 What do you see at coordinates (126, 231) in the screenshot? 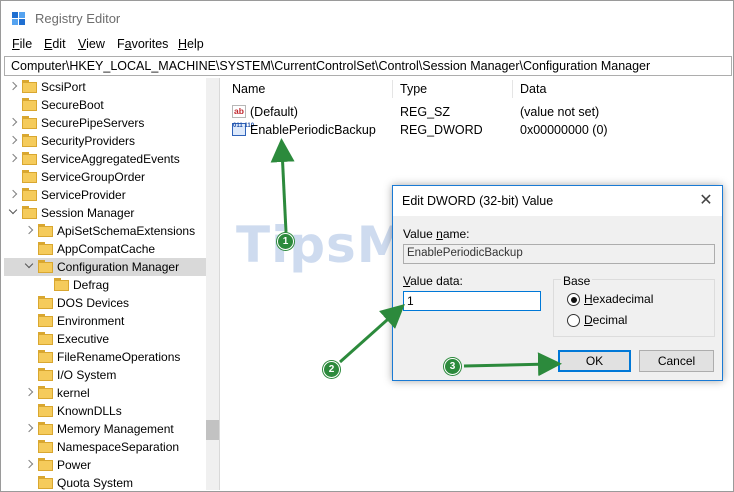
I see `tree-item-label: ApiSetSchemaExtensions` at bounding box center [126, 231].